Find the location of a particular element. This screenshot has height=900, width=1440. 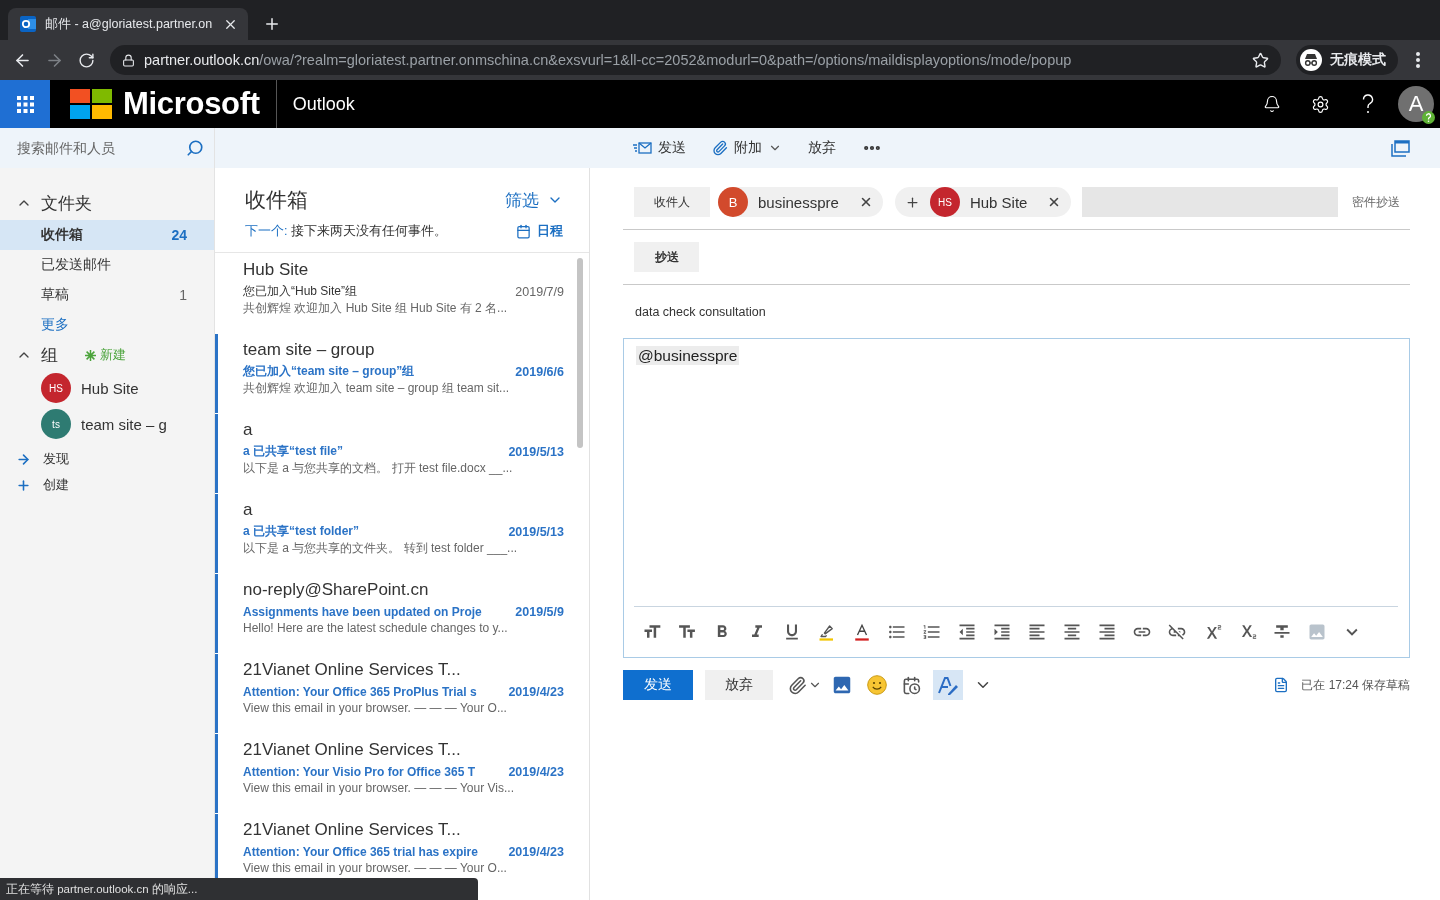

browser-tab: 邮件 - a@gloriatest.partner.on is located at coordinates (128, 24).